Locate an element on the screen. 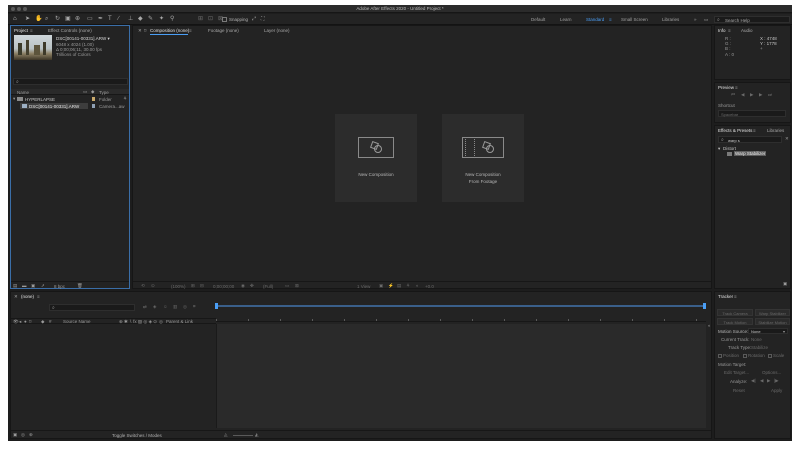 The height and width of the screenshot is (449, 800). tab-effects-presets: Effects & Presets is located at coordinates (735, 130).